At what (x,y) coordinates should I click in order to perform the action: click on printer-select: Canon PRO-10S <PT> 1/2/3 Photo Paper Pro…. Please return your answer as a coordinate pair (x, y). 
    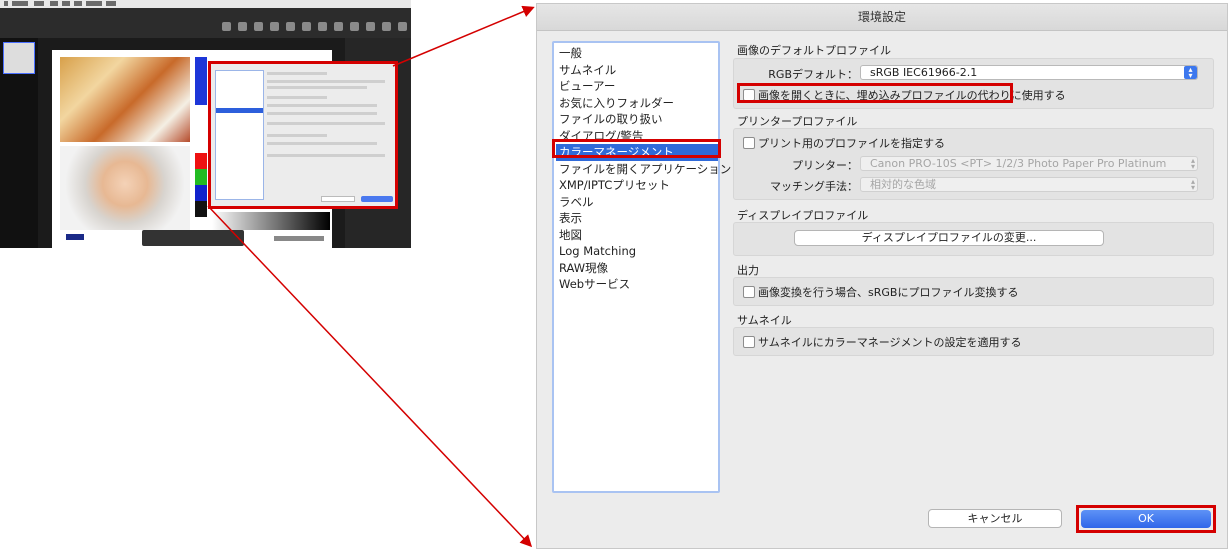
    Looking at the image, I should click on (1029, 163).